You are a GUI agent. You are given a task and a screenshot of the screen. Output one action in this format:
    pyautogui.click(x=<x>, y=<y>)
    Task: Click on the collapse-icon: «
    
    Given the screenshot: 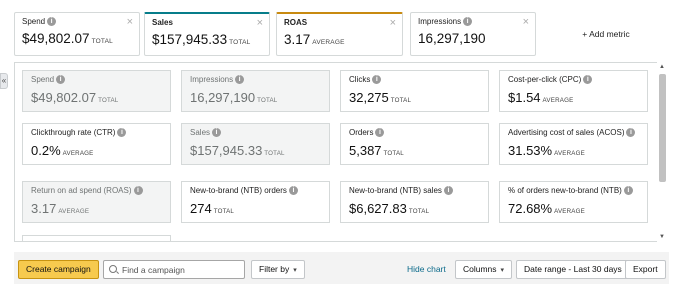 What is the action you would take?
    pyautogui.click(x=4, y=81)
    